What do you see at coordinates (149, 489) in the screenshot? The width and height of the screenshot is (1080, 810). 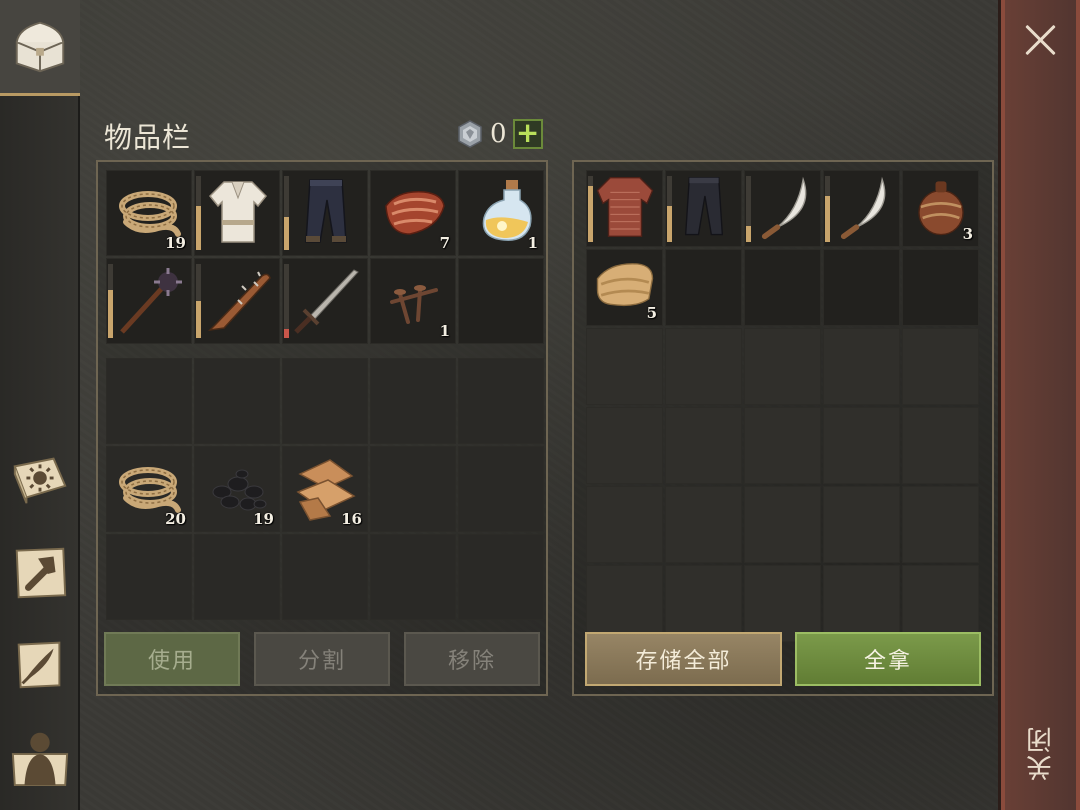 I see `item-slot-rope: 20` at bounding box center [149, 489].